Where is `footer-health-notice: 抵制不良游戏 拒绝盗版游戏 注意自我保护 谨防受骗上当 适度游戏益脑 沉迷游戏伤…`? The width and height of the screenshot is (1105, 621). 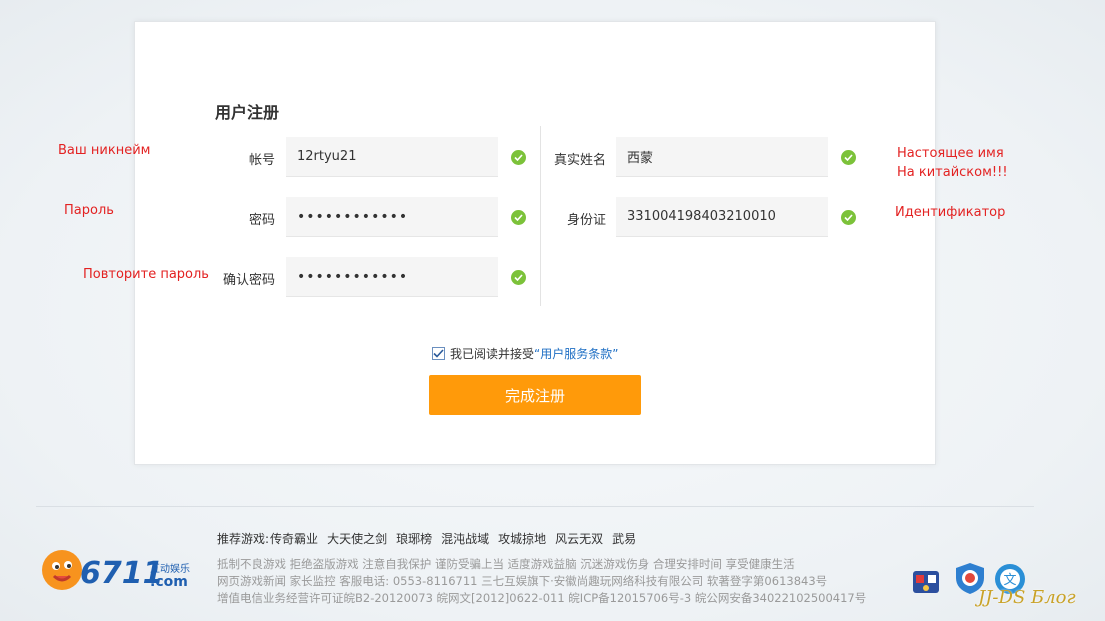
footer-health-notice: 抵制不良游戏 拒绝盗版游戏 注意自我保护 谨防受骗上当 适度游戏益脑 沉迷游戏伤… is located at coordinates (506, 564).